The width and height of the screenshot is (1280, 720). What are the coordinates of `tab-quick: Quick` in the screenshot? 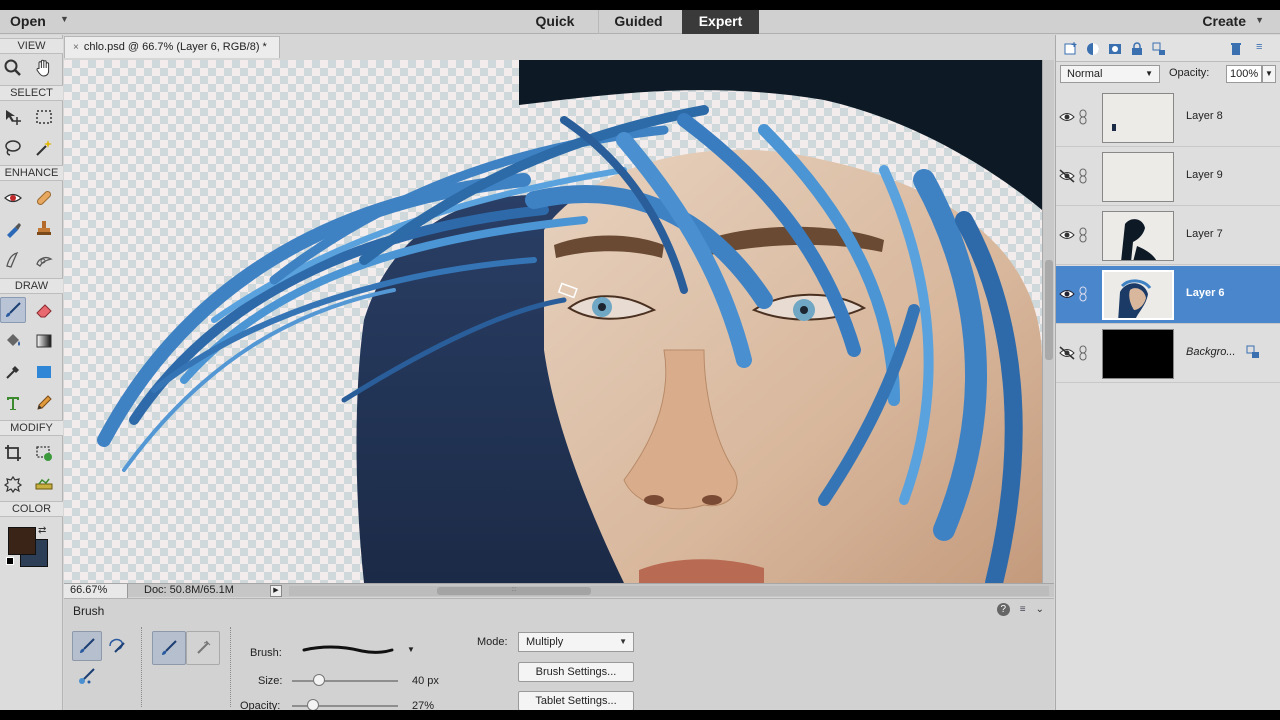 It's located at (555, 22).